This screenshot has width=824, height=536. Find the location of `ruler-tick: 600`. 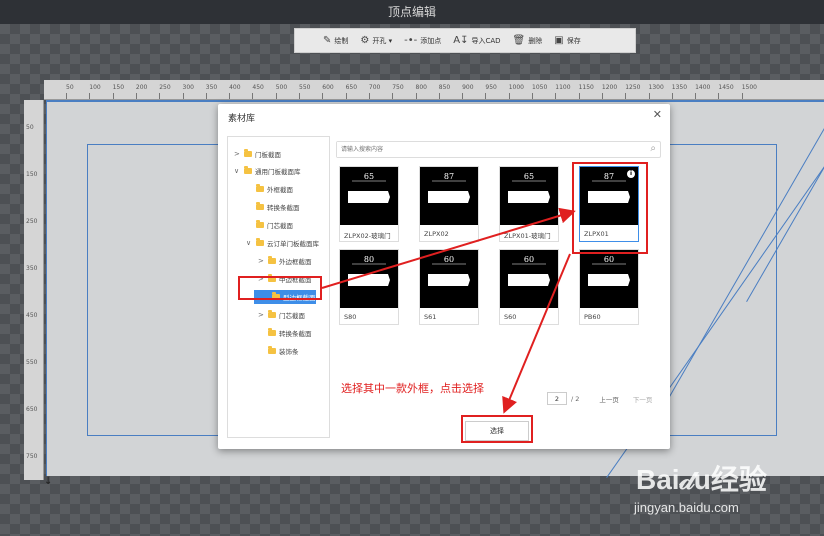

ruler-tick: 600 is located at coordinates (328, 91).